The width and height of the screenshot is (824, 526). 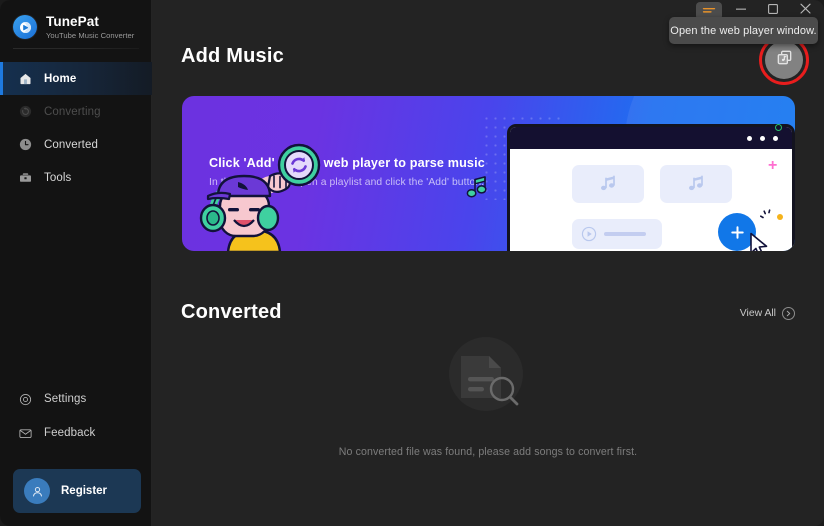 I want to click on view-all-link: View All, so click(x=767, y=313).